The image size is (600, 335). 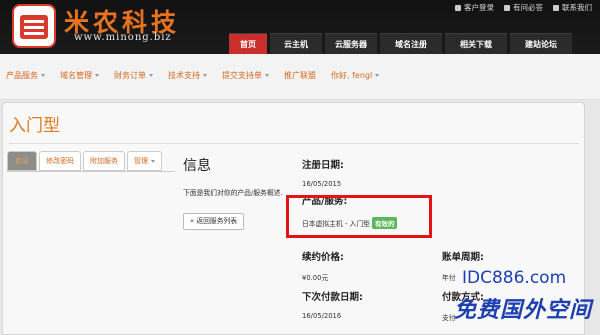 I want to click on nav-domain-register: 域名注册, so click(x=411, y=43).